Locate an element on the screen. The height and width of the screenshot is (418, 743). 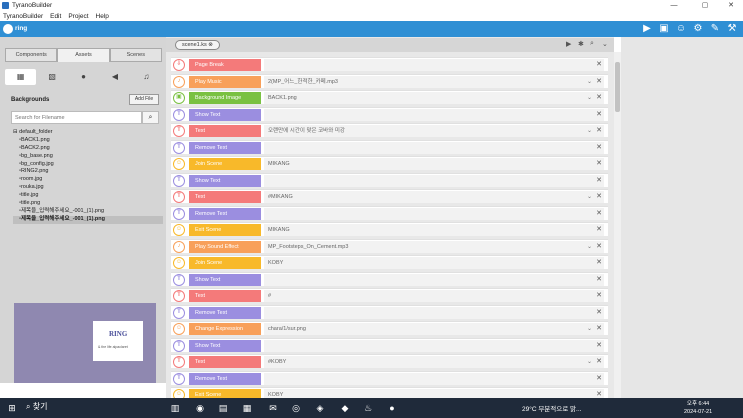
component-value: # is located at coordinates (434, 296).